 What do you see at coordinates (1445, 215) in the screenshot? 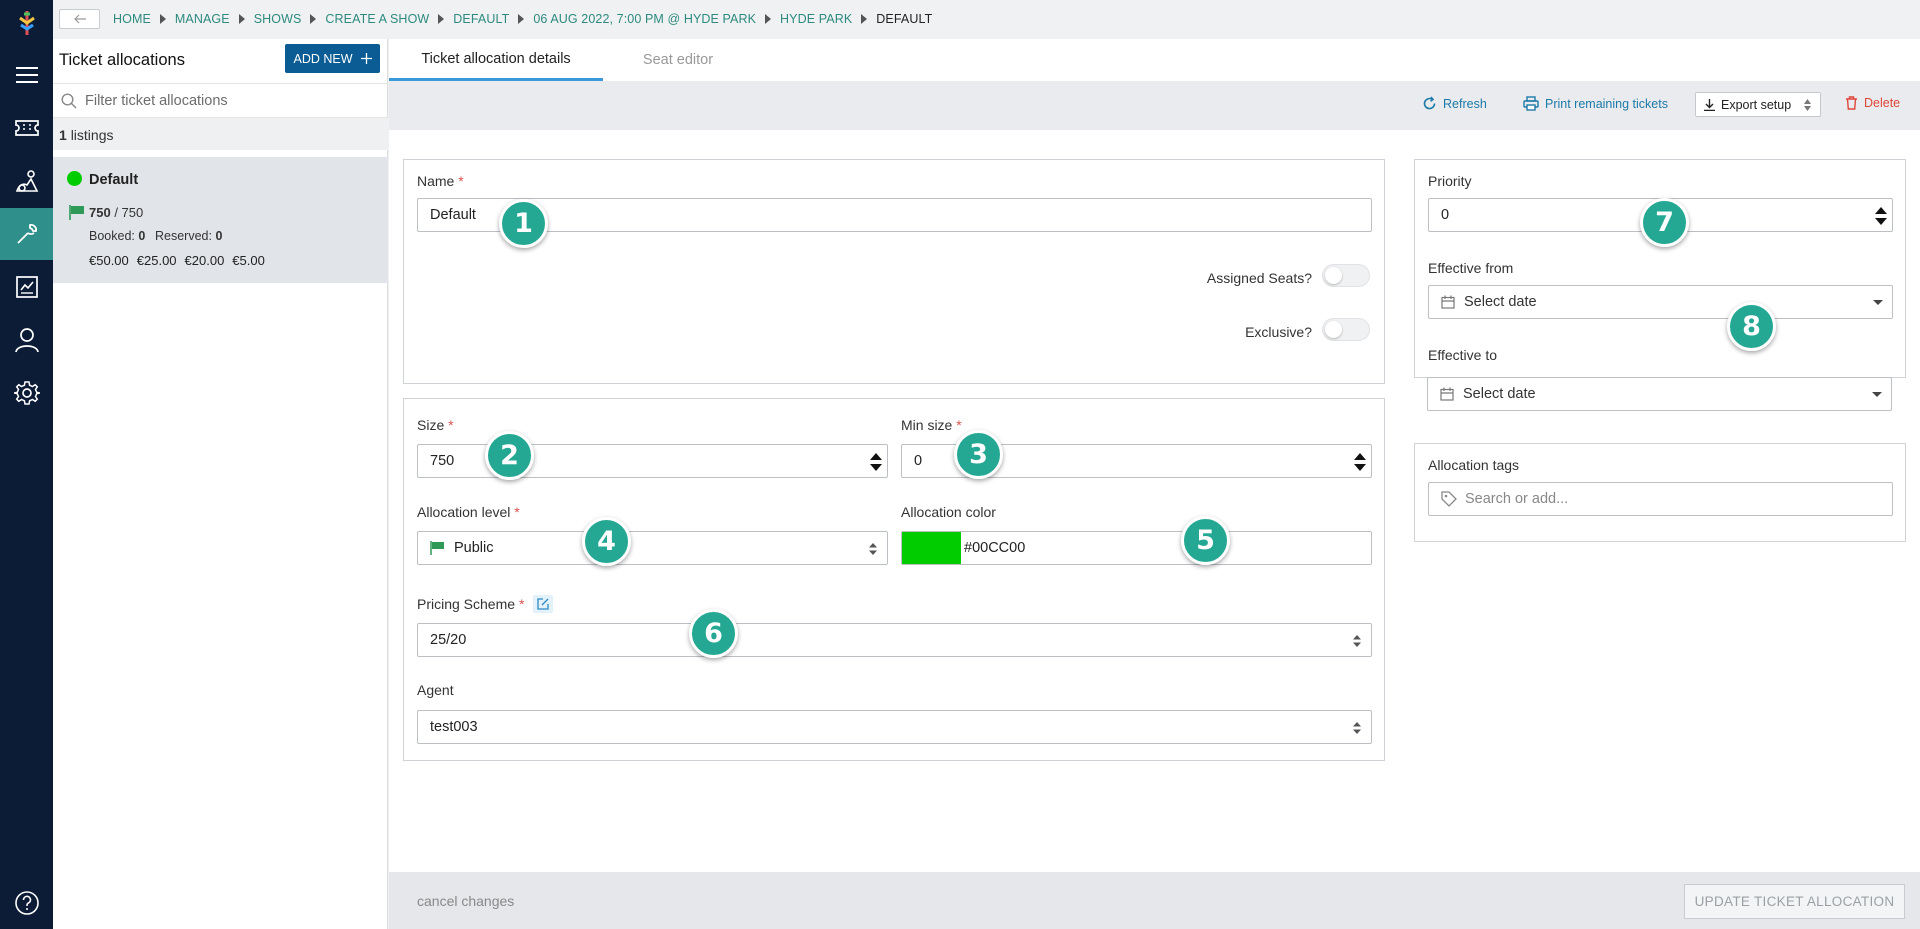
I see `priority-value: 0` at bounding box center [1445, 215].